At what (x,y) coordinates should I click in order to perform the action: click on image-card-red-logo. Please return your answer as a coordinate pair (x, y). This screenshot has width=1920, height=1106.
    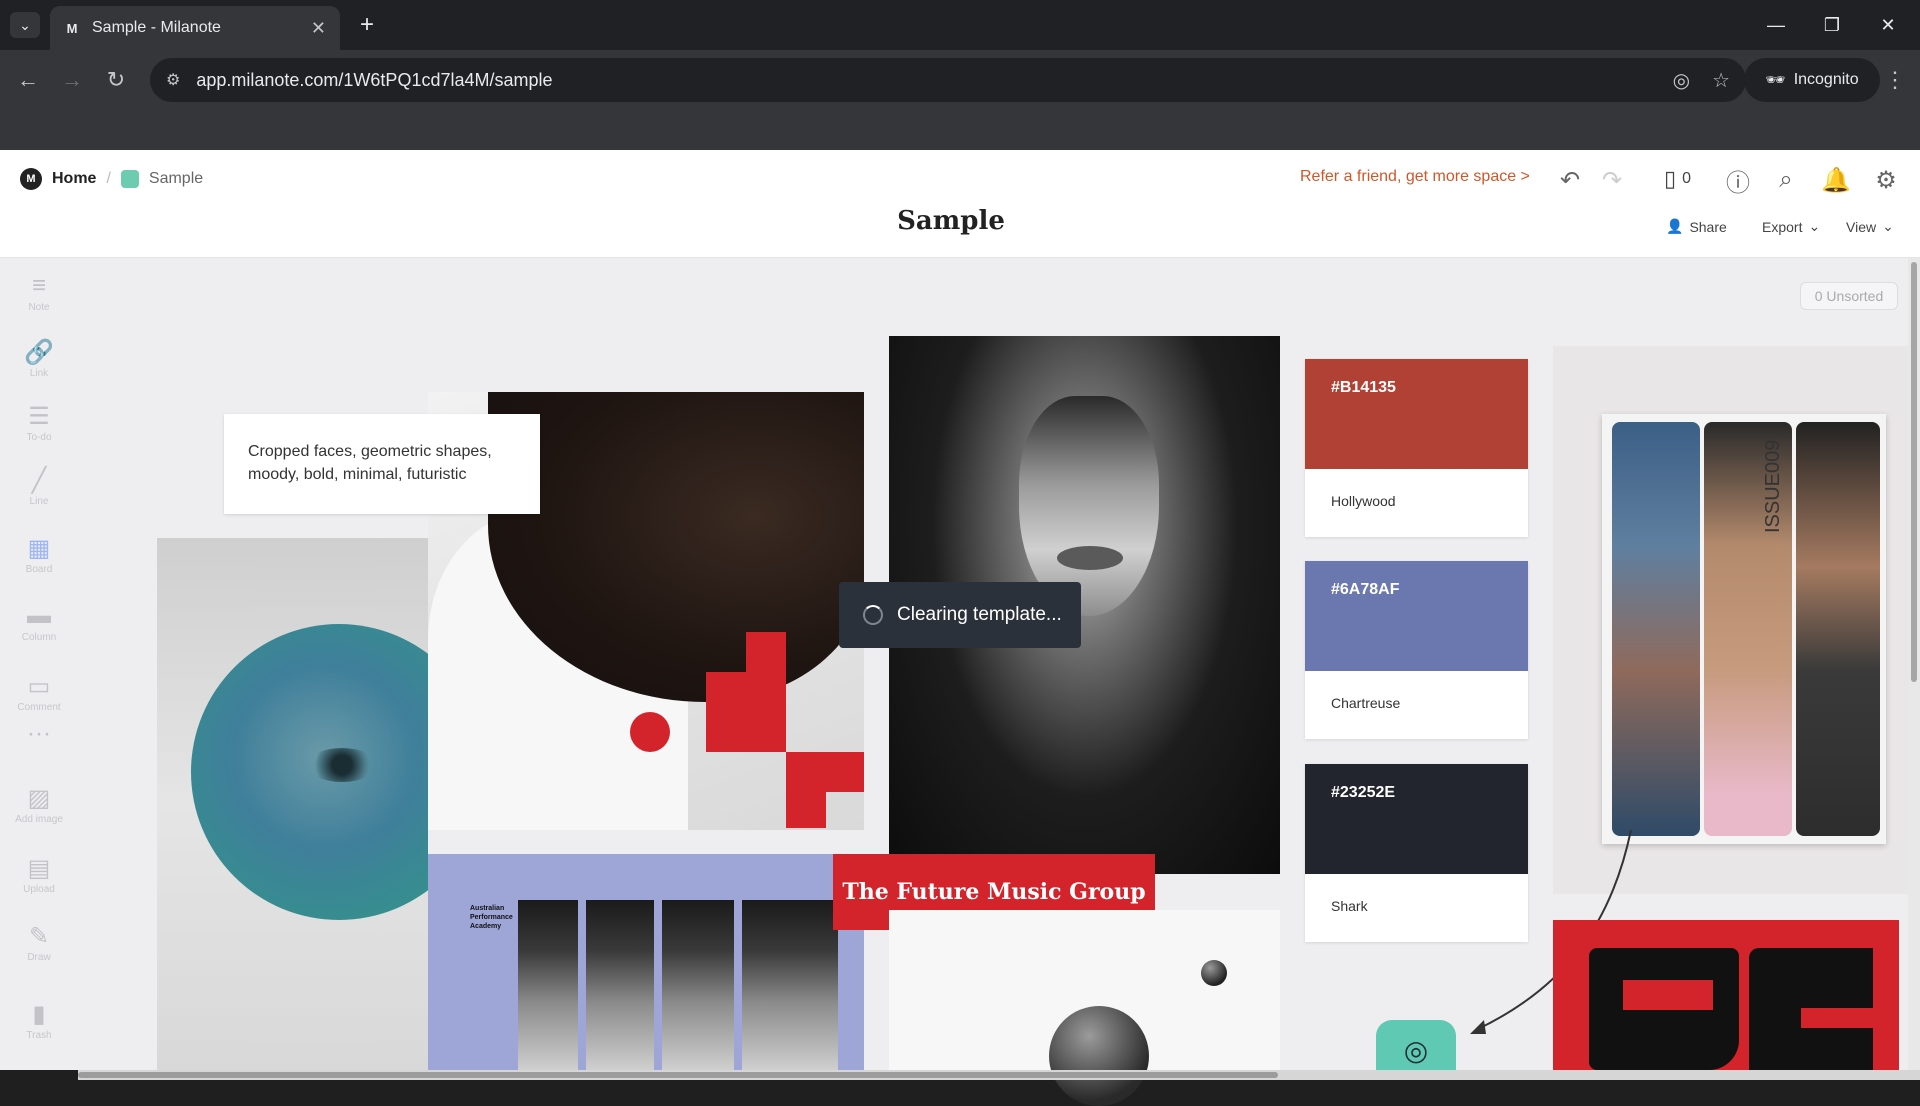
    Looking at the image, I should click on (1726, 995).